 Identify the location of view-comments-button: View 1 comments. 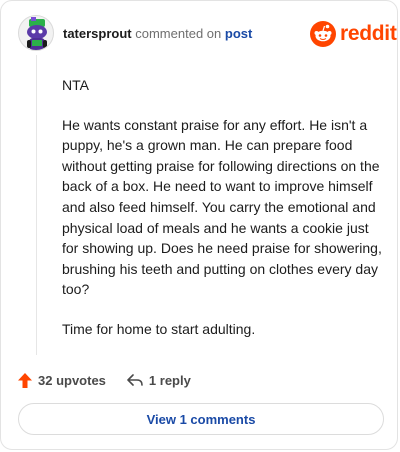
(201, 419).